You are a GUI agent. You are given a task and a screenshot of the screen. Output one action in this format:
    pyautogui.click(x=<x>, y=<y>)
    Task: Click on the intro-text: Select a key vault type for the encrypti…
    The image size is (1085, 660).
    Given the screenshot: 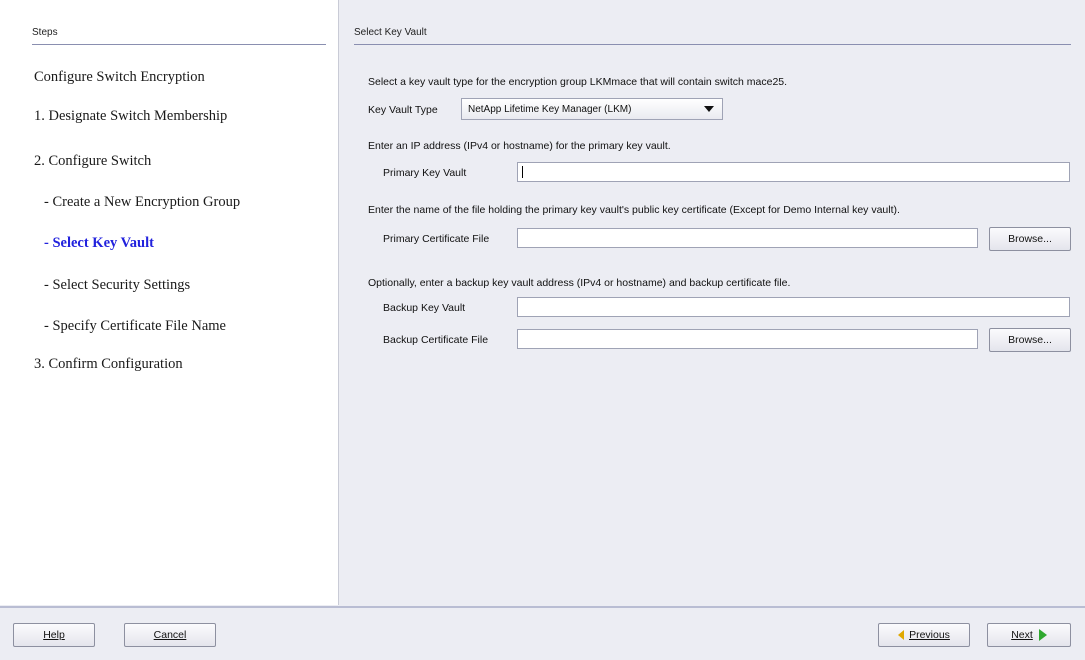 What is the action you would take?
    pyautogui.click(x=578, y=82)
    